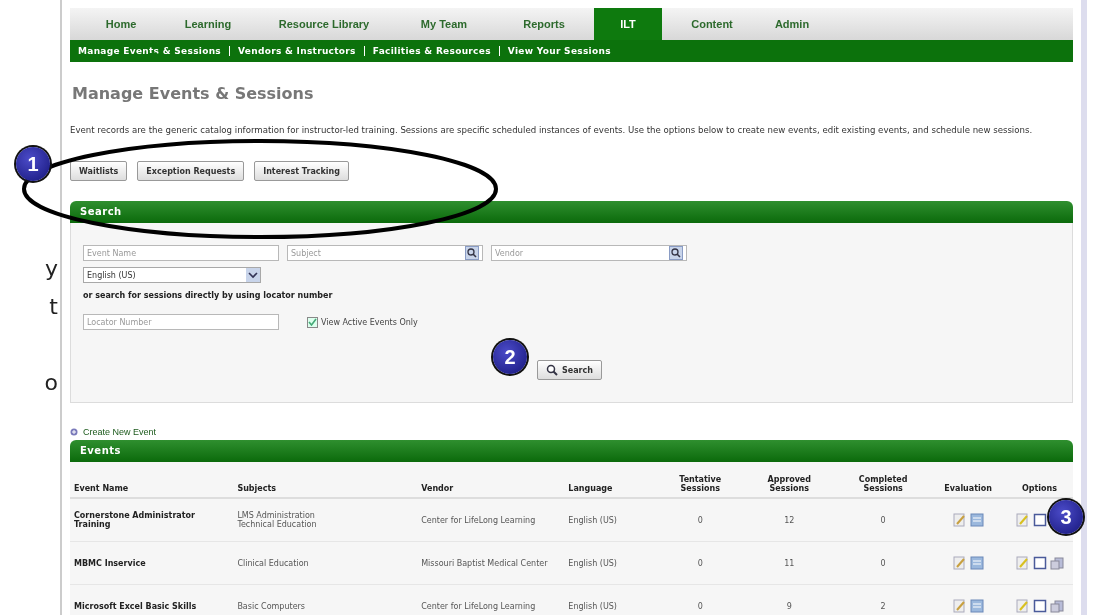 This screenshot has height=615, width=1097. What do you see at coordinates (51, 269) in the screenshot?
I see `text-fragment: y` at bounding box center [51, 269].